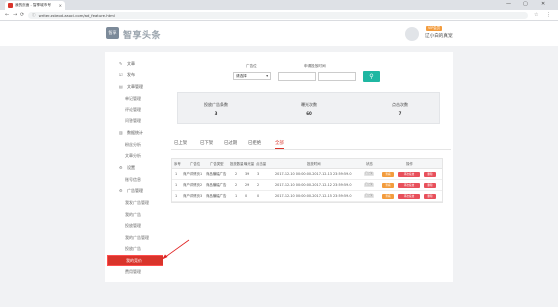 The width and height of the screenshot is (558, 307). I want to click on sidebar-item-icon: ⚙, so click(121, 190).